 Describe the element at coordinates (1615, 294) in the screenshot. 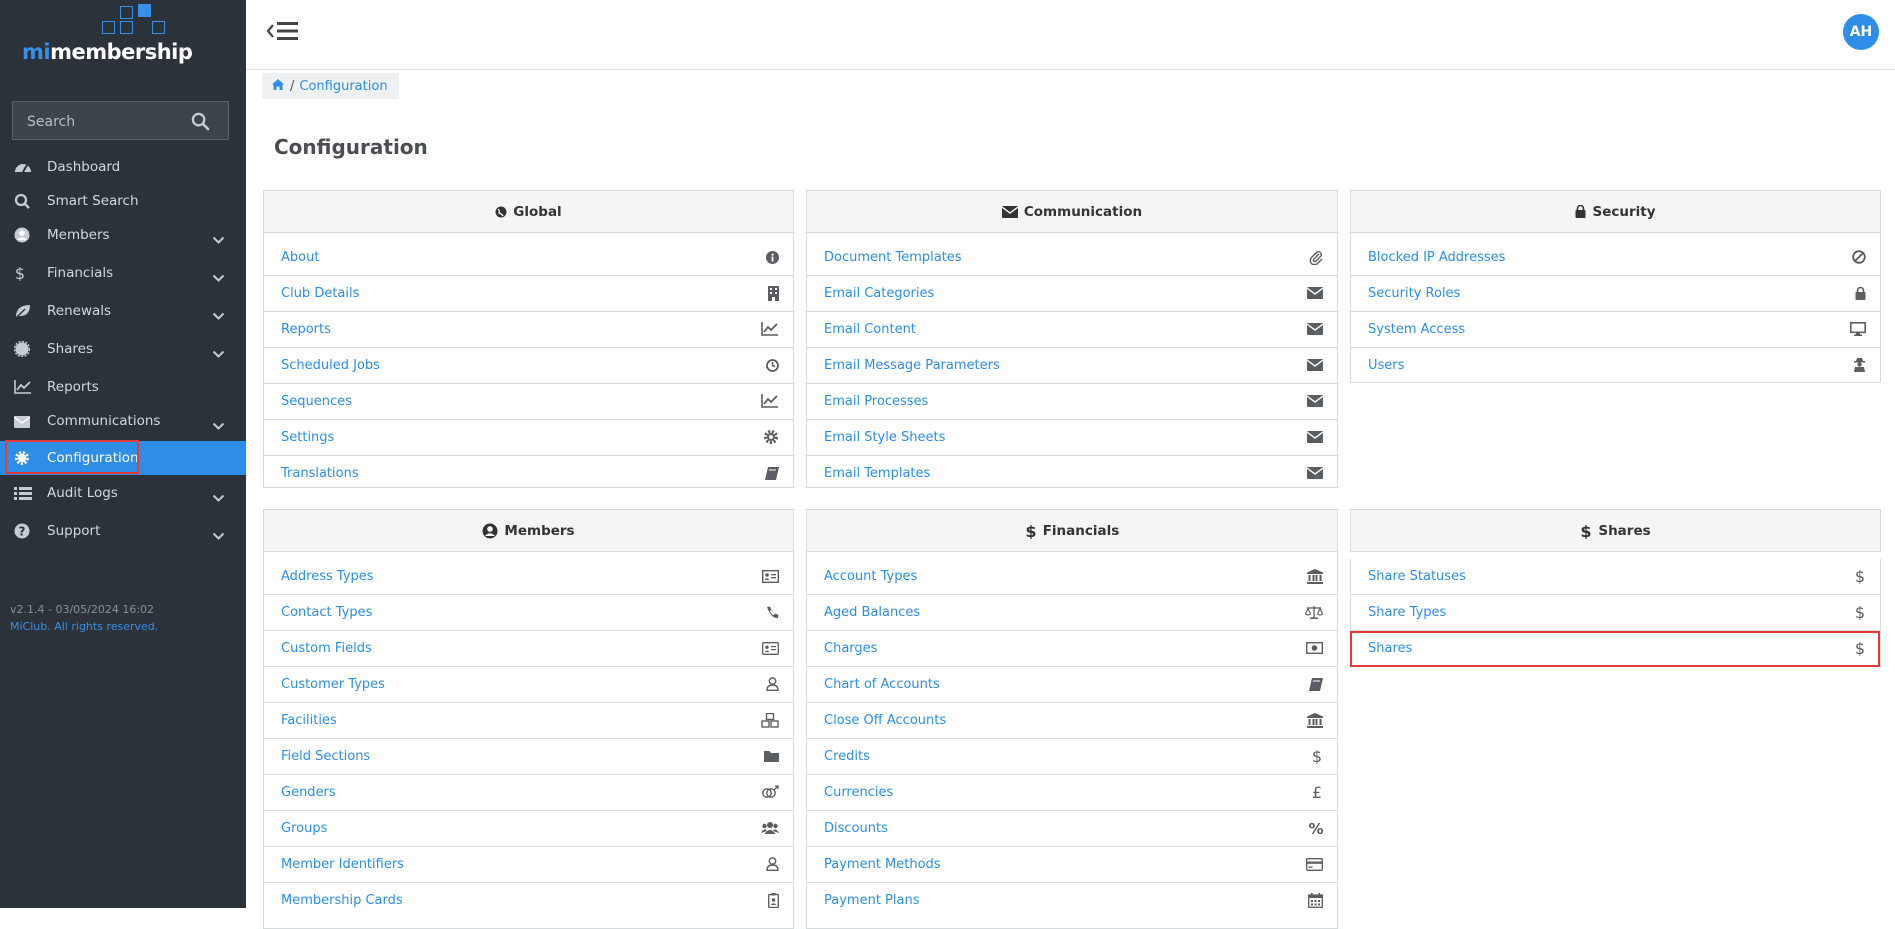

I see `config-item-security-roles: Security Roles` at that location.